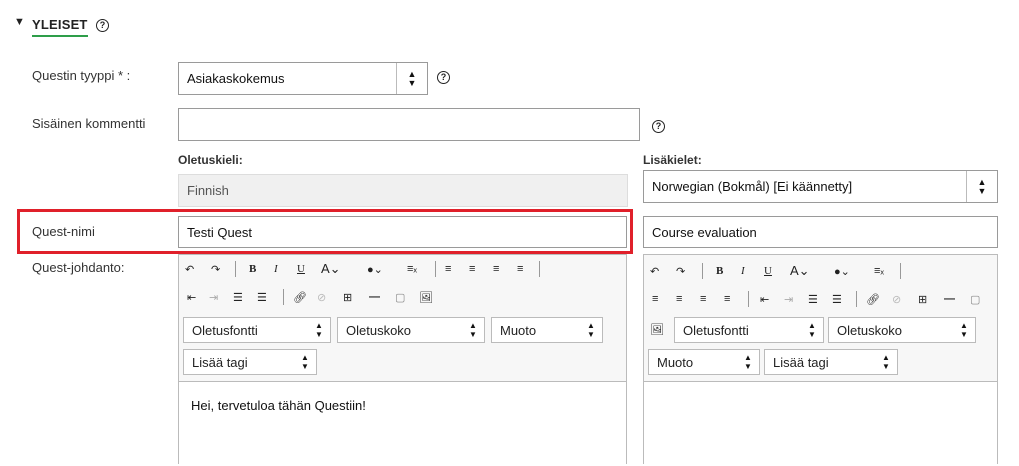 The width and height of the screenshot is (1019, 466). What do you see at coordinates (236, 78) in the screenshot?
I see `quest-type-value: Asiakaskokemus` at bounding box center [236, 78].